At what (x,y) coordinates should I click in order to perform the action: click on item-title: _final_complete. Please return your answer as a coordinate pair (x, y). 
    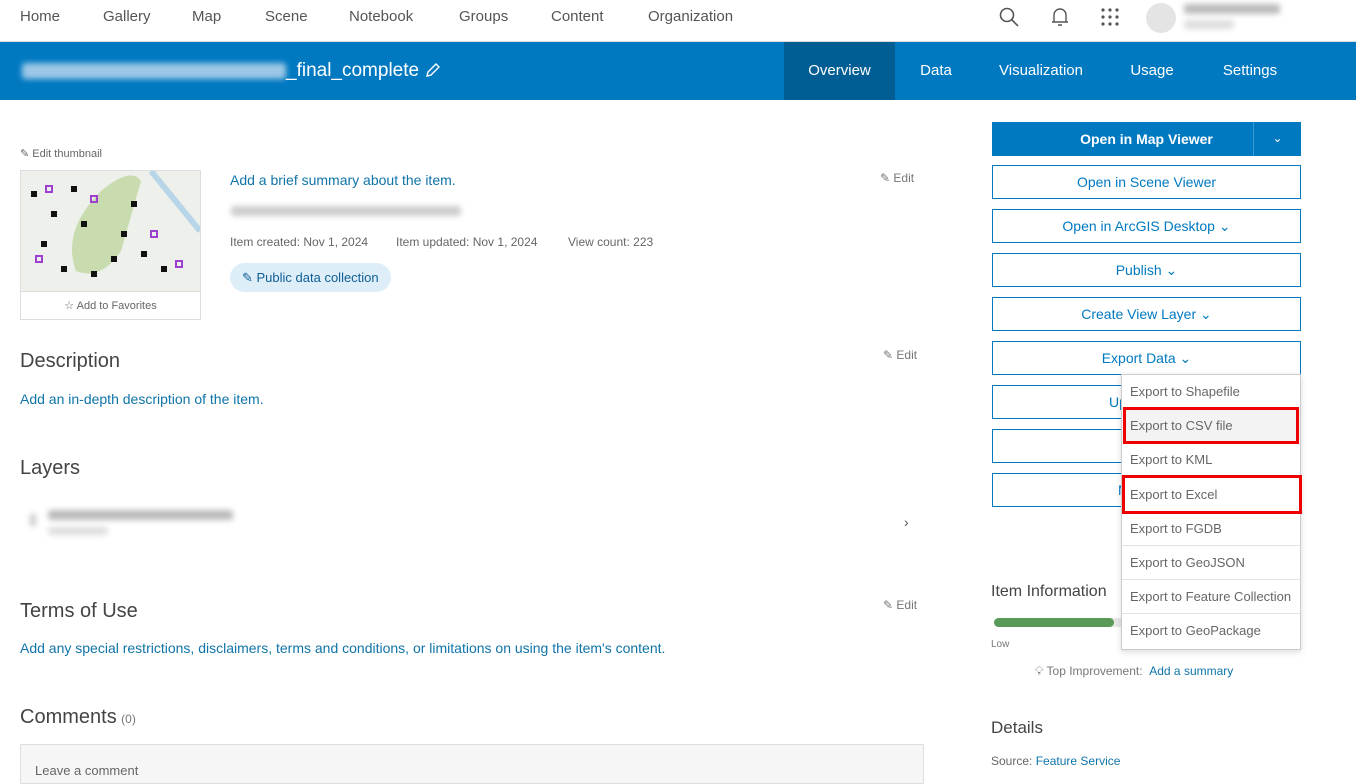
    Looking at the image, I should click on (353, 70).